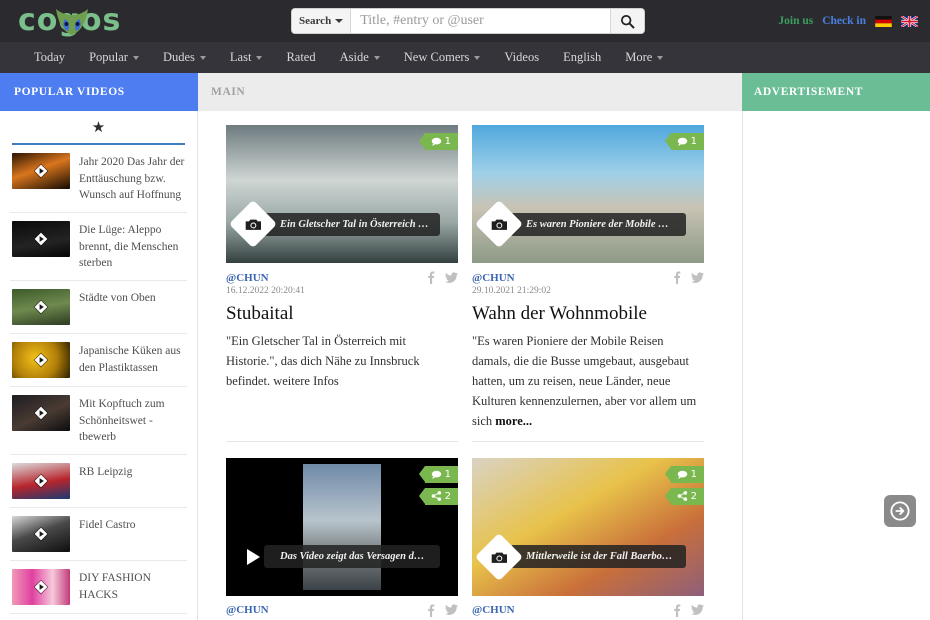  I want to click on camera-icon, so click(499, 557).